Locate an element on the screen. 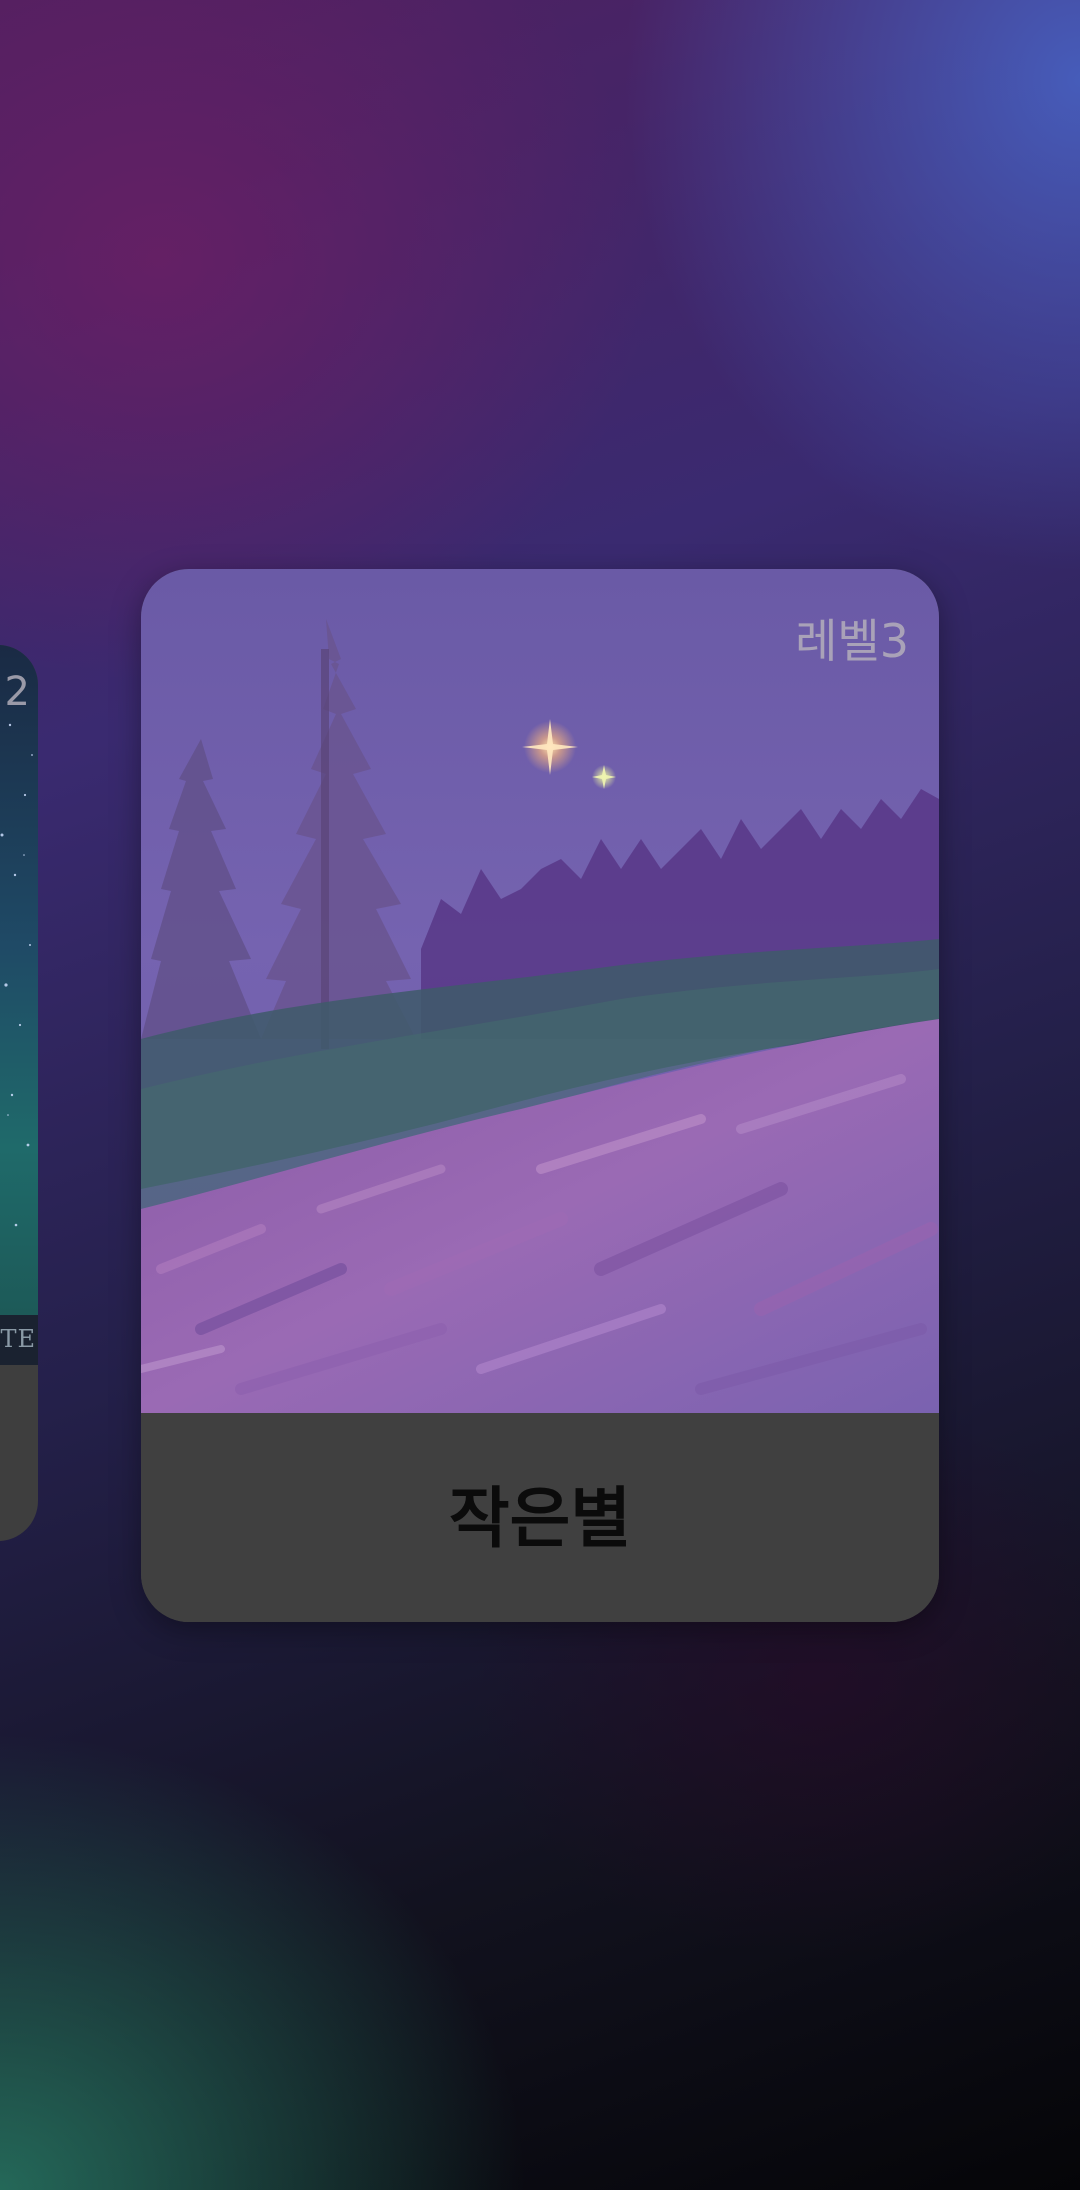 The image size is (1080, 2190). previous-level-card: TE 2 is located at coordinates (19, 1093).